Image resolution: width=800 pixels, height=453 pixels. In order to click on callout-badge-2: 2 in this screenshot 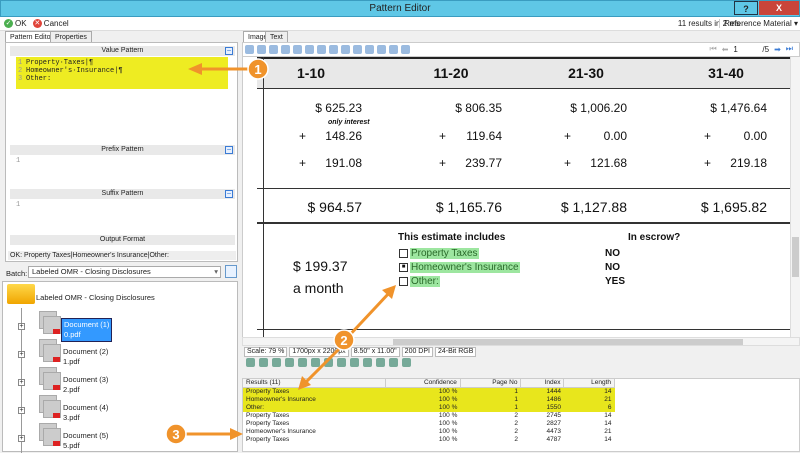, I will do `click(344, 340)`.